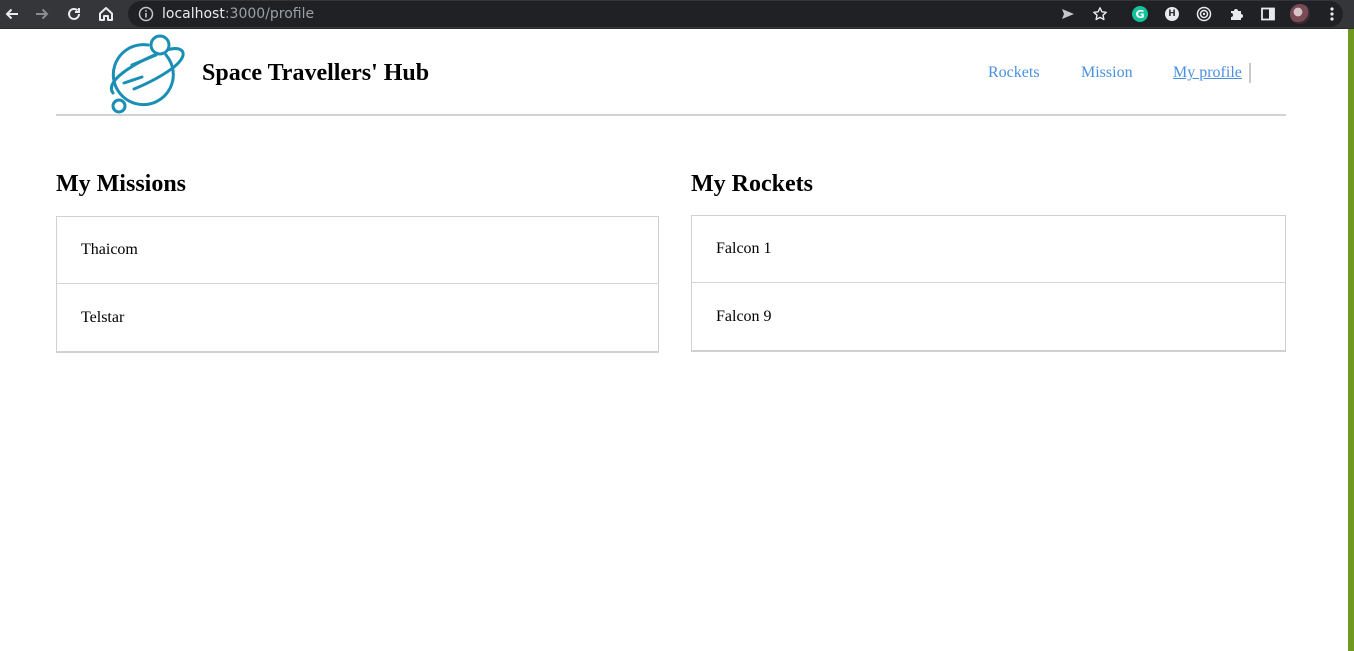  I want to click on profile-avatar, so click(1300, 14).